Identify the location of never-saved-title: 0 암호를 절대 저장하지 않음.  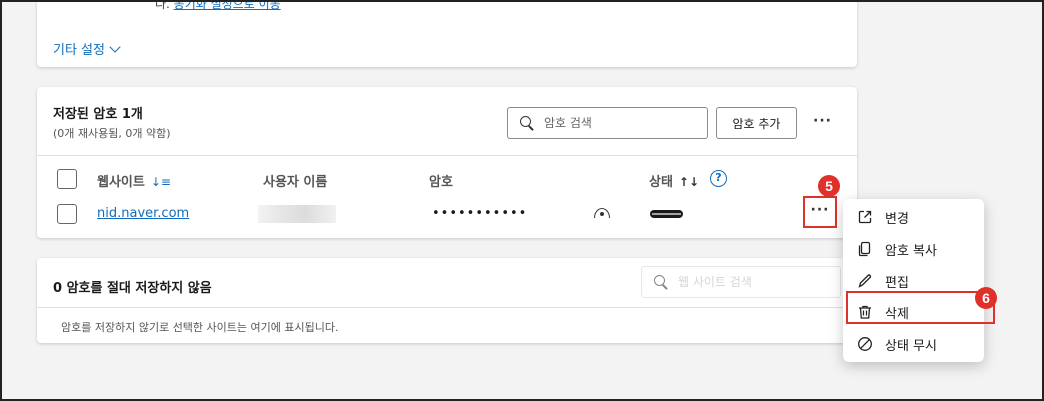
(132, 288).